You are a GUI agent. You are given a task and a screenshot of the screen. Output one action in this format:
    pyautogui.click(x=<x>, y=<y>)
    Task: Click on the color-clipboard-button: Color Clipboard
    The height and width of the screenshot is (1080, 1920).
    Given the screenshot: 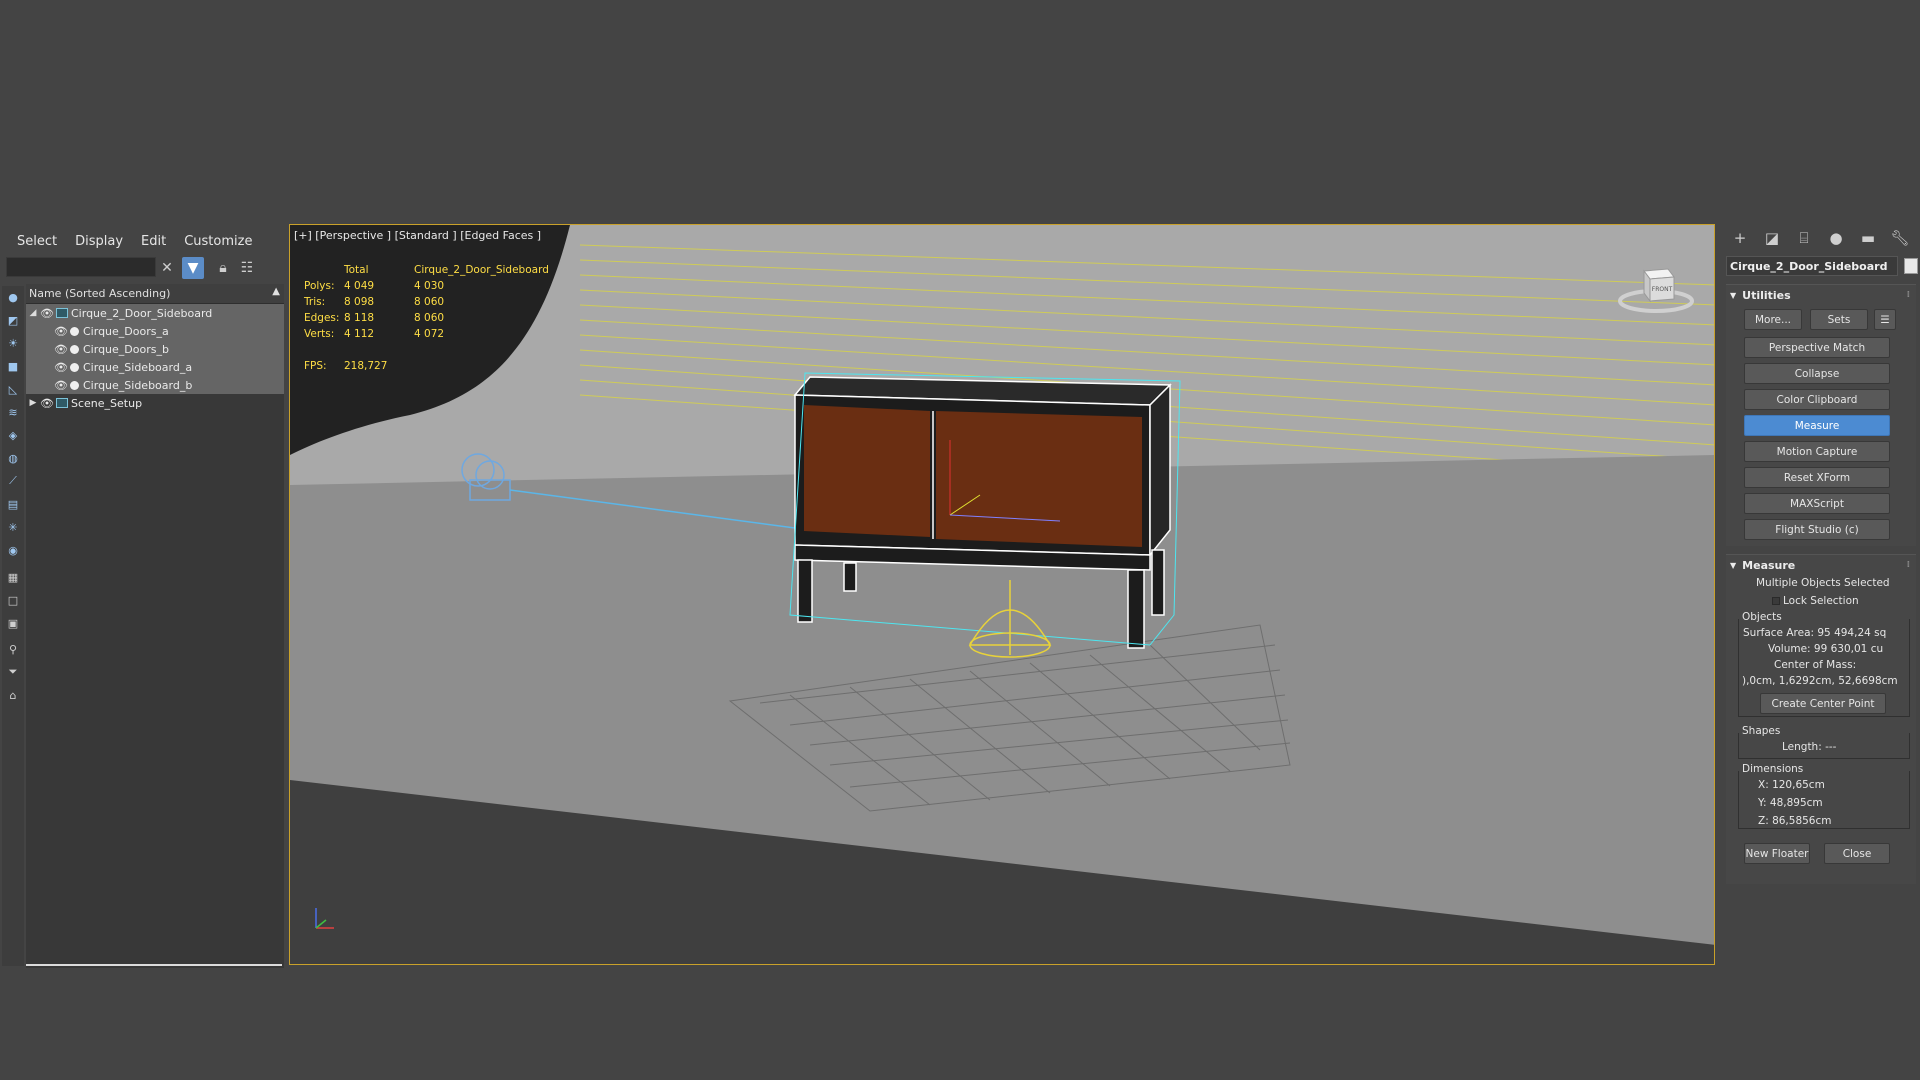 What is the action you would take?
    pyautogui.click(x=1817, y=399)
    